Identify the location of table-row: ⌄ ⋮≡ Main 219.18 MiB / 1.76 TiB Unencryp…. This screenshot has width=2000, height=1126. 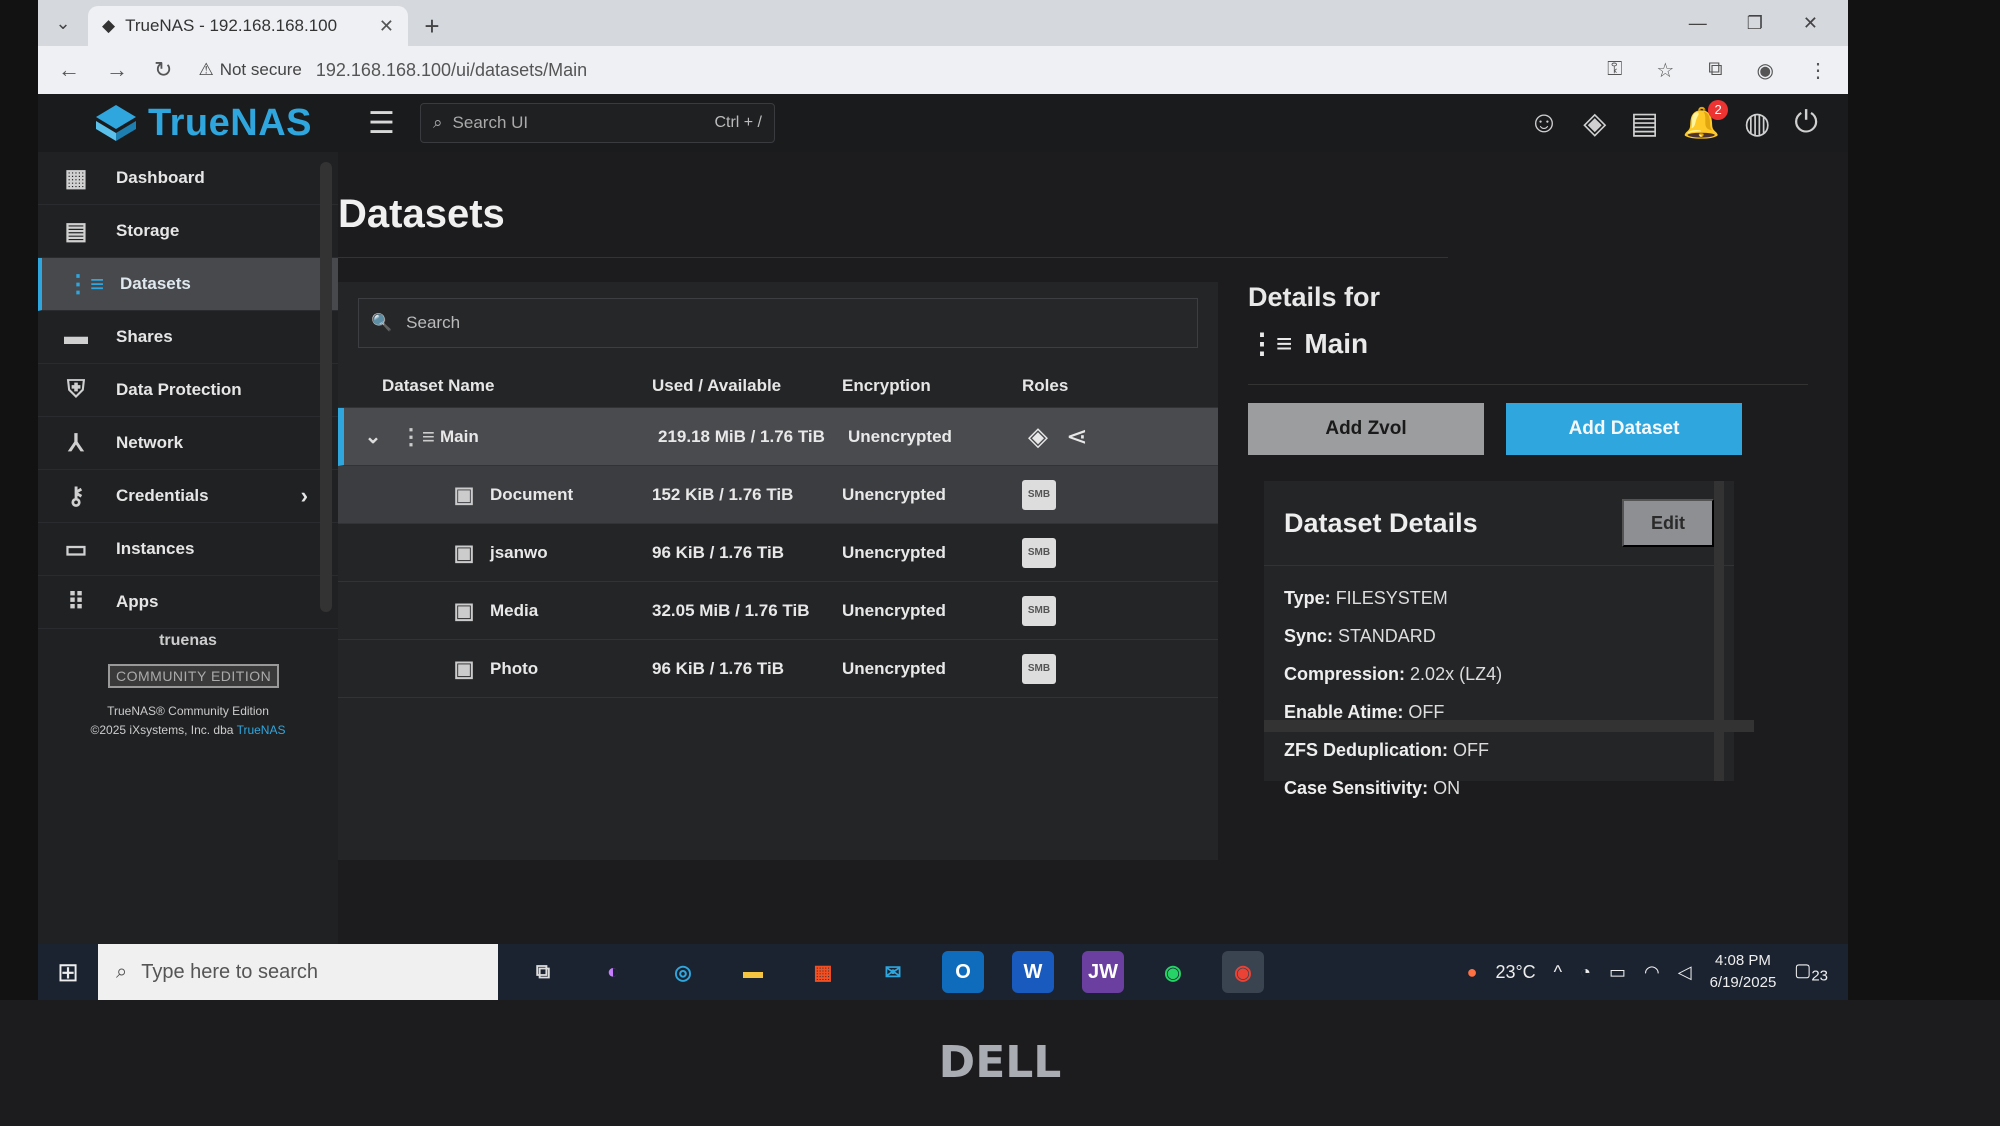
(778, 437).